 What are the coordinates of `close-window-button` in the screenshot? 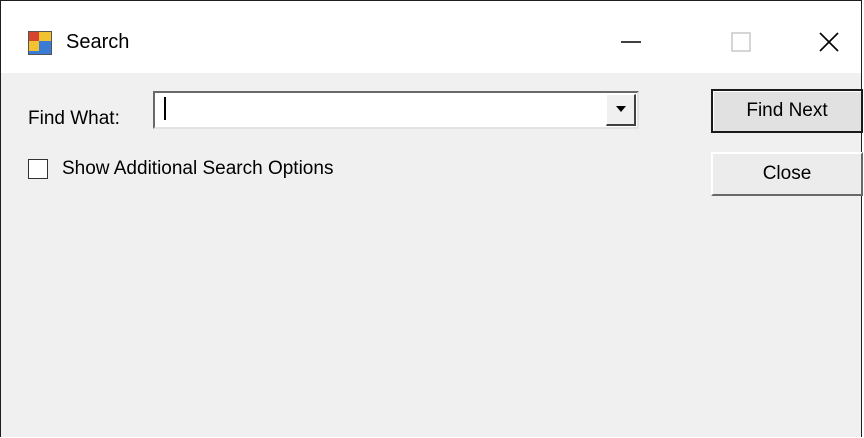 It's located at (829, 44).